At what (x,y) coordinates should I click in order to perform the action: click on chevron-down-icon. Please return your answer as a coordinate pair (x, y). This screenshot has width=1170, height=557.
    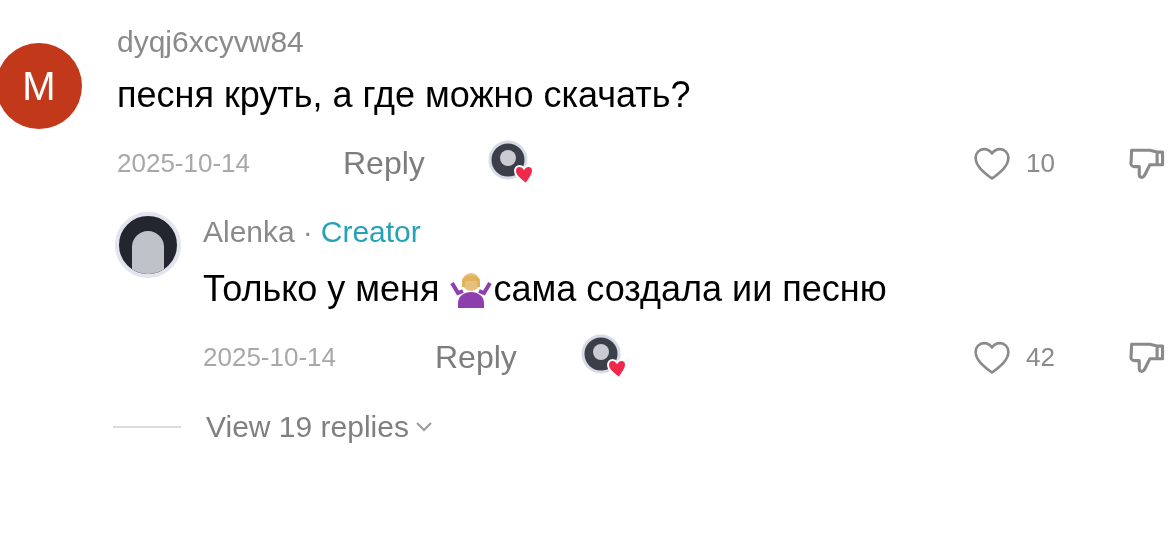
    Looking at the image, I should click on (423, 426).